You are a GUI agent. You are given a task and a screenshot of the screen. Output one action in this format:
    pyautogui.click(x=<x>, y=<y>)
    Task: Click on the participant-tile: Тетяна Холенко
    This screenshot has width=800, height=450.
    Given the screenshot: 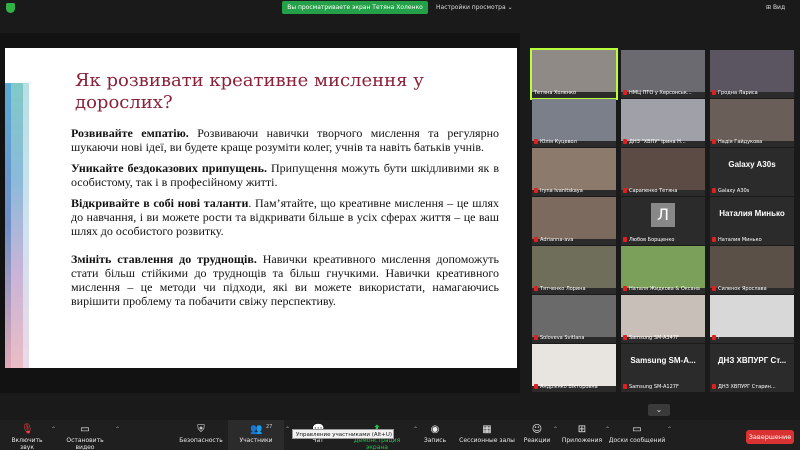 What is the action you would take?
    pyautogui.click(x=574, y=74)
    